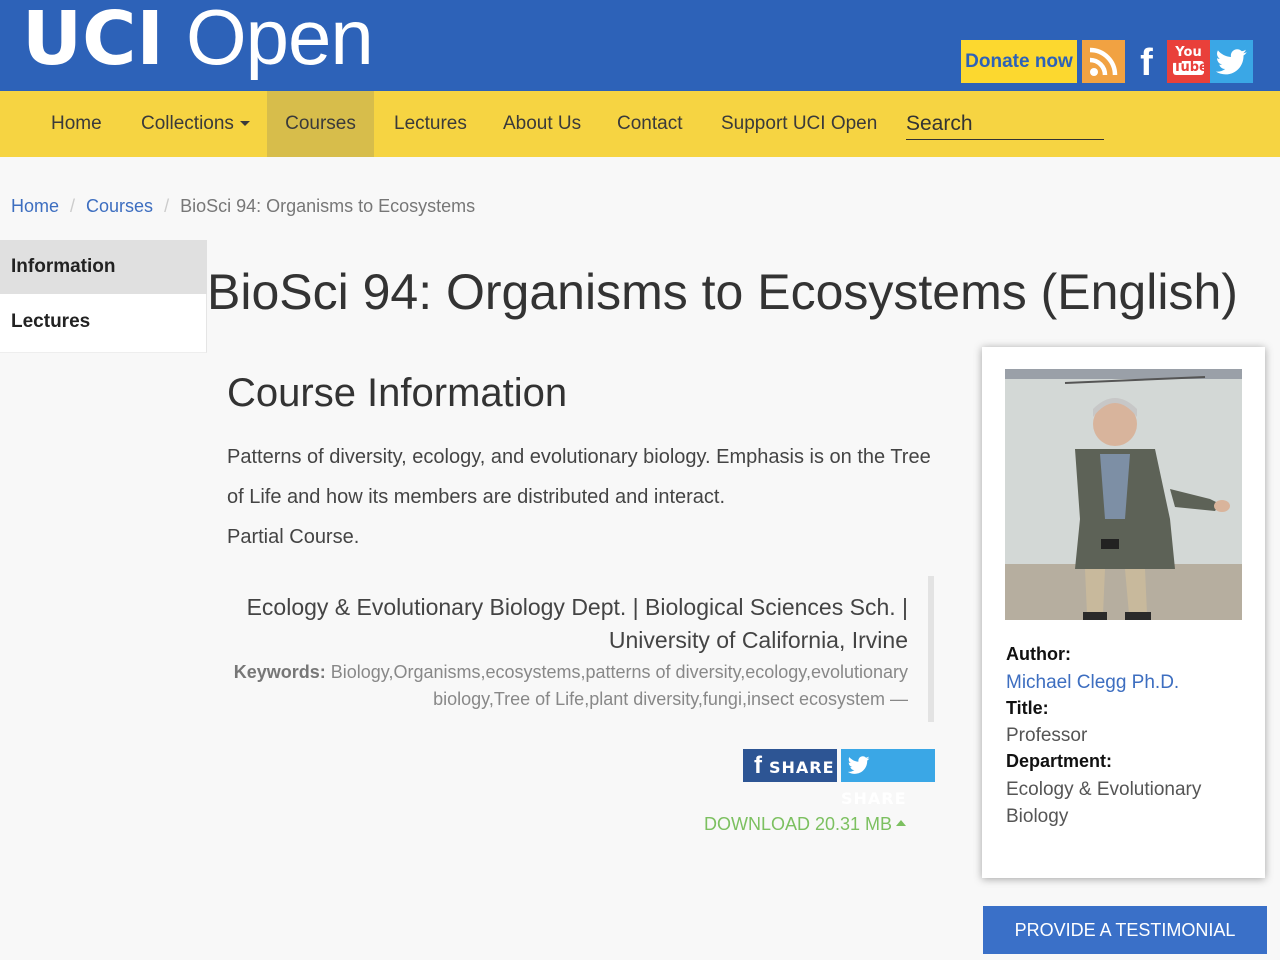  Describe the element at coordinates (649, 124) in the screenshot. I see `nav-contact: Contact` at that location.